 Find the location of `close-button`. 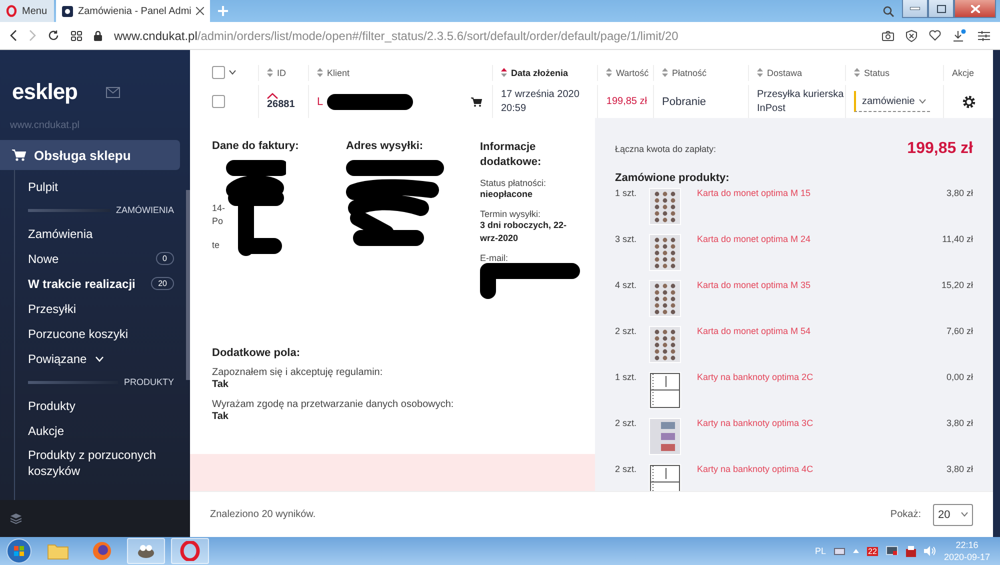

close-button is located at coordinates (975, 9).